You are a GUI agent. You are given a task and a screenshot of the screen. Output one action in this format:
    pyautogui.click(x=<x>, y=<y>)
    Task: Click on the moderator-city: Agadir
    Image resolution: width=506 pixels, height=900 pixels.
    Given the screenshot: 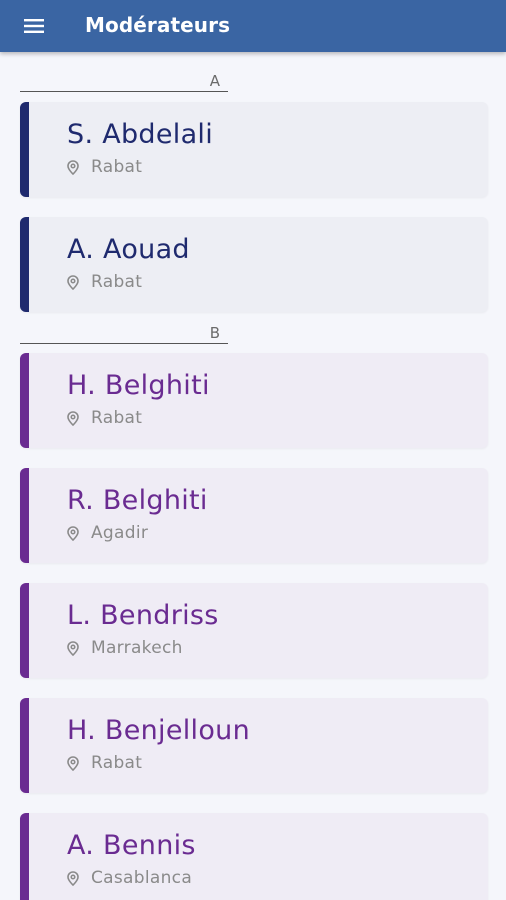 What is the action you would take?
    pyautogui.click(x=120, y=533)
    